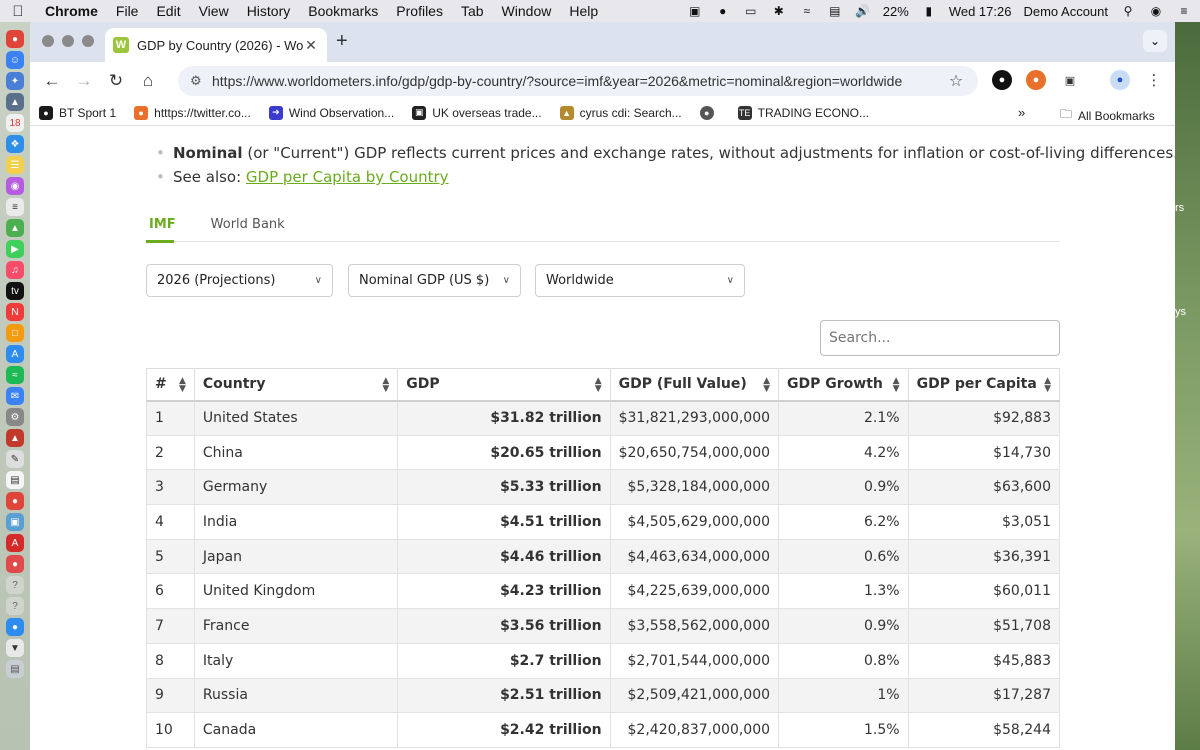  Describe the element at coordinates (239, 280) in the screenshot. I see `year-select: 2026 (Projections) ∨` at that location.